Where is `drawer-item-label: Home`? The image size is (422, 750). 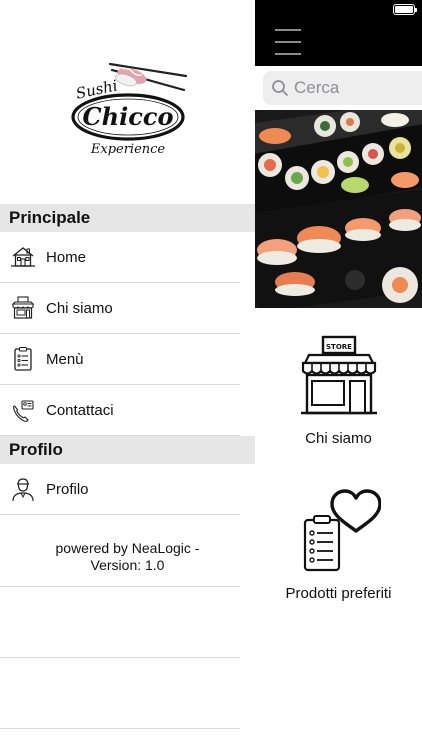
drawer-item-label: Home is located at coordinates (66, 257).